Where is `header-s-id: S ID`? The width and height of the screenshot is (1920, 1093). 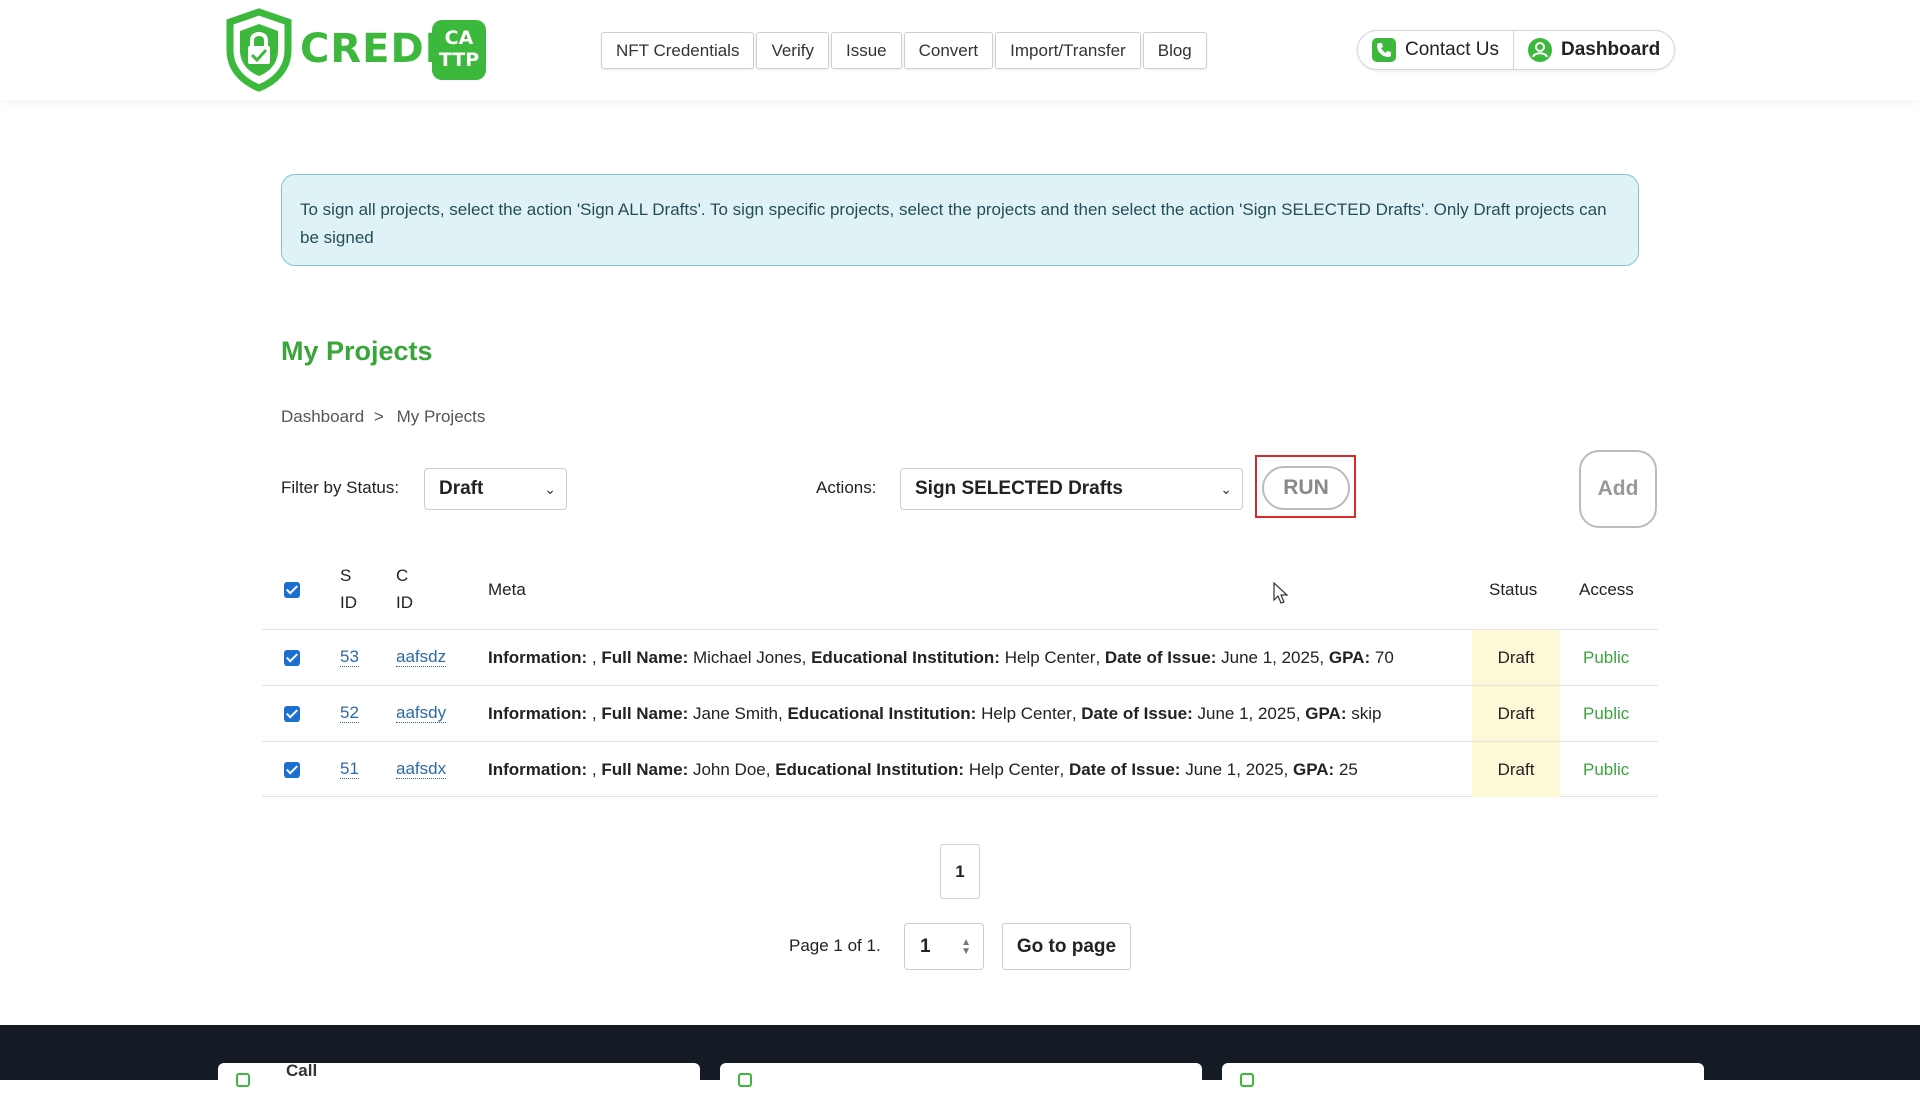
header-s-id: S ID is located at coordinates (348, 589).